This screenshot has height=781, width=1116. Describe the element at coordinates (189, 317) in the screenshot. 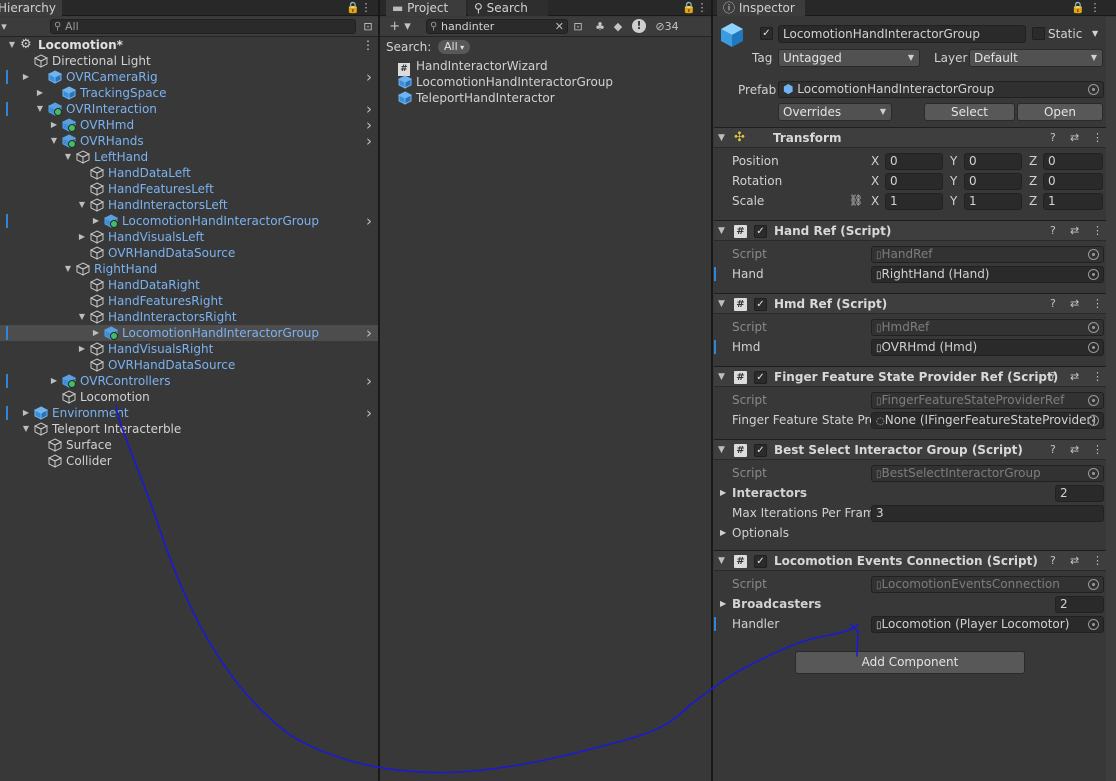

I see `hierarchy-item: ▼ HandInteractorsRight` at that location.